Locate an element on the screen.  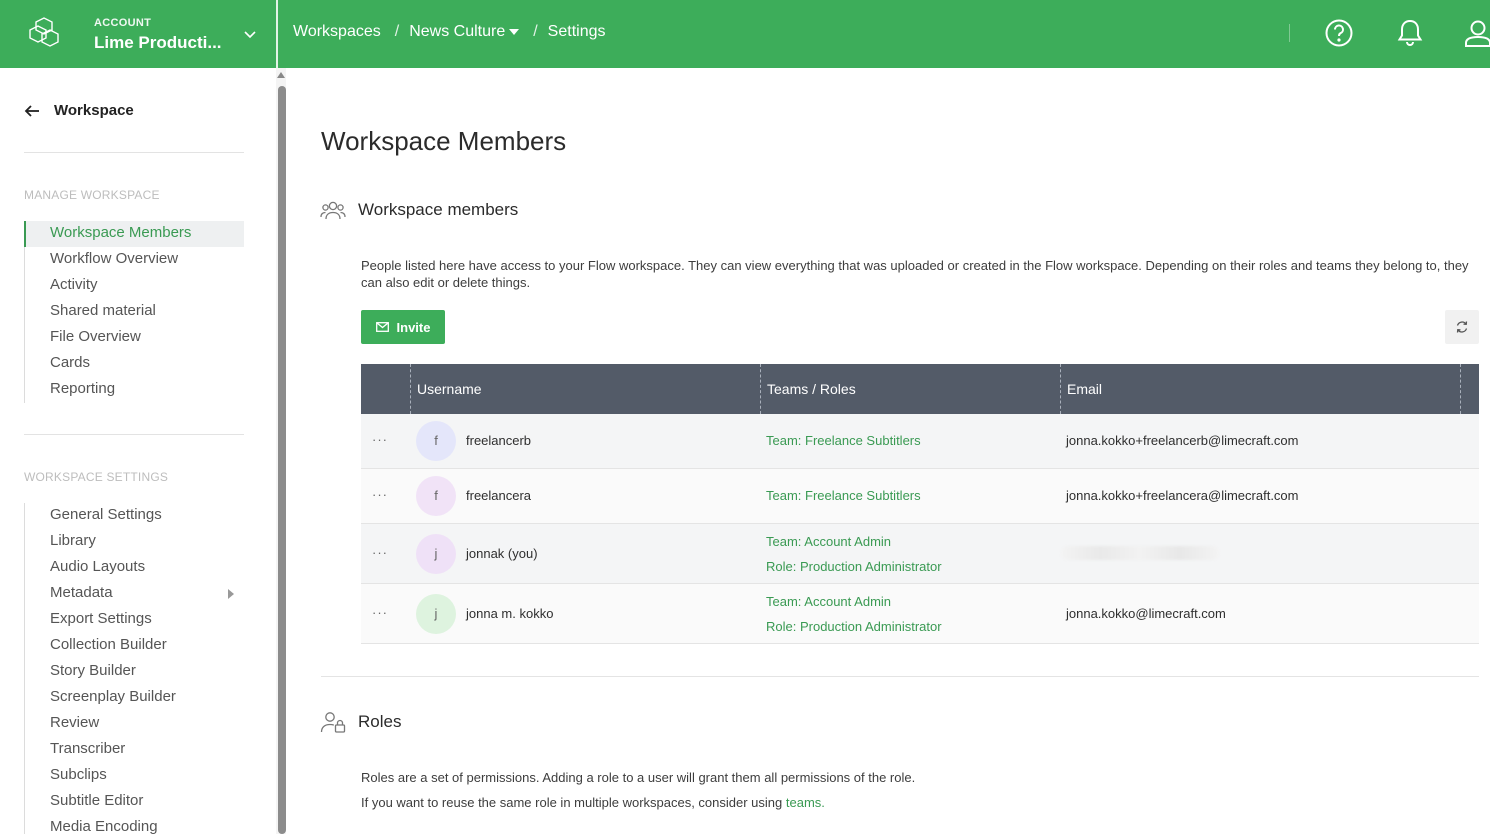
section-title-settings: WORKSPACE SETTINGS is located at coordinates (96, 477).